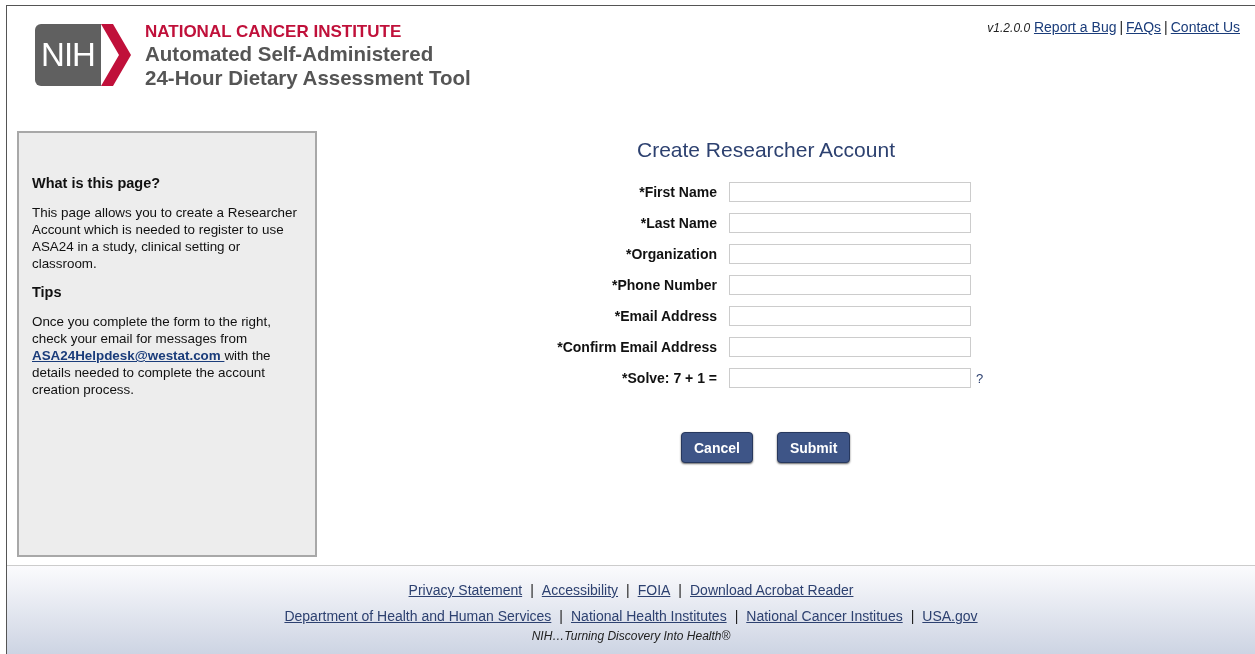 The width and height of the screenshot is (1255, 654). I want to click on panel-text: Once you complete the form to the right, check your email for messages from ASA24Helpdesk@westat.com with the details needed to complete the account creation process., so click(152, 355).